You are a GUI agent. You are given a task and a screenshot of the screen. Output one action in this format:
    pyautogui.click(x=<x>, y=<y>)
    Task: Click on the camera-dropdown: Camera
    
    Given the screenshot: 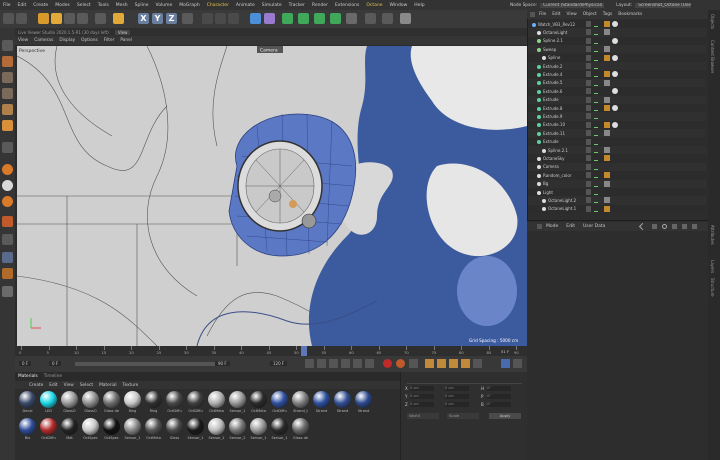 What is the action you would take?
    pyautogui.click(x=269, y=51)
    